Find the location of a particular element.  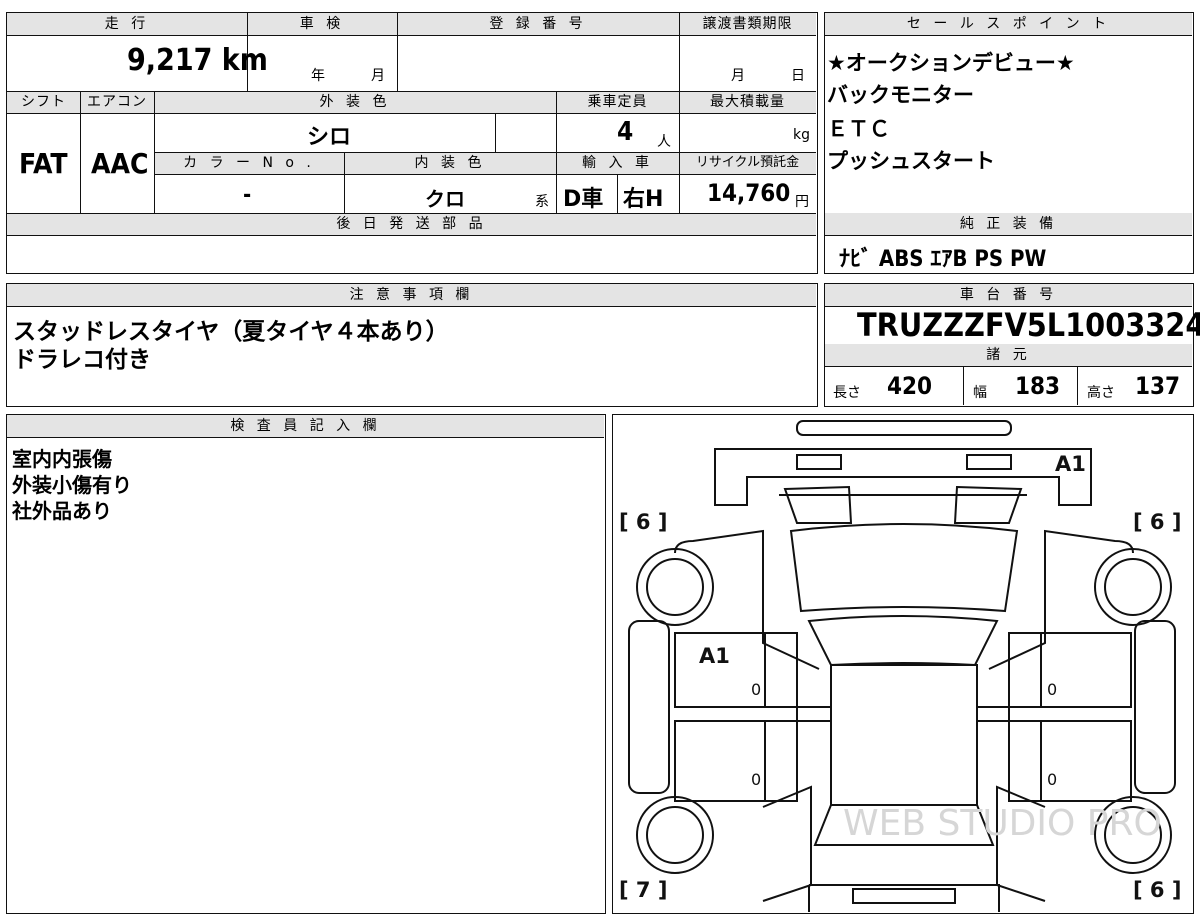

sales-point-item: ★オークションデビュー★ is located at coordinates (951, 63).